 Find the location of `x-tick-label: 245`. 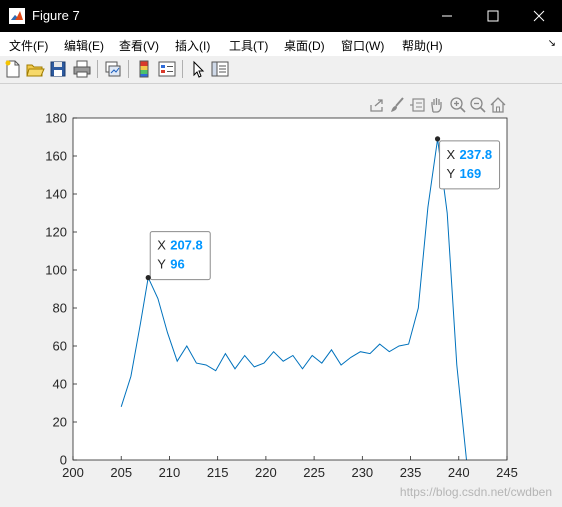

x-tick-label: 245 is located at coordinates (507, 472).